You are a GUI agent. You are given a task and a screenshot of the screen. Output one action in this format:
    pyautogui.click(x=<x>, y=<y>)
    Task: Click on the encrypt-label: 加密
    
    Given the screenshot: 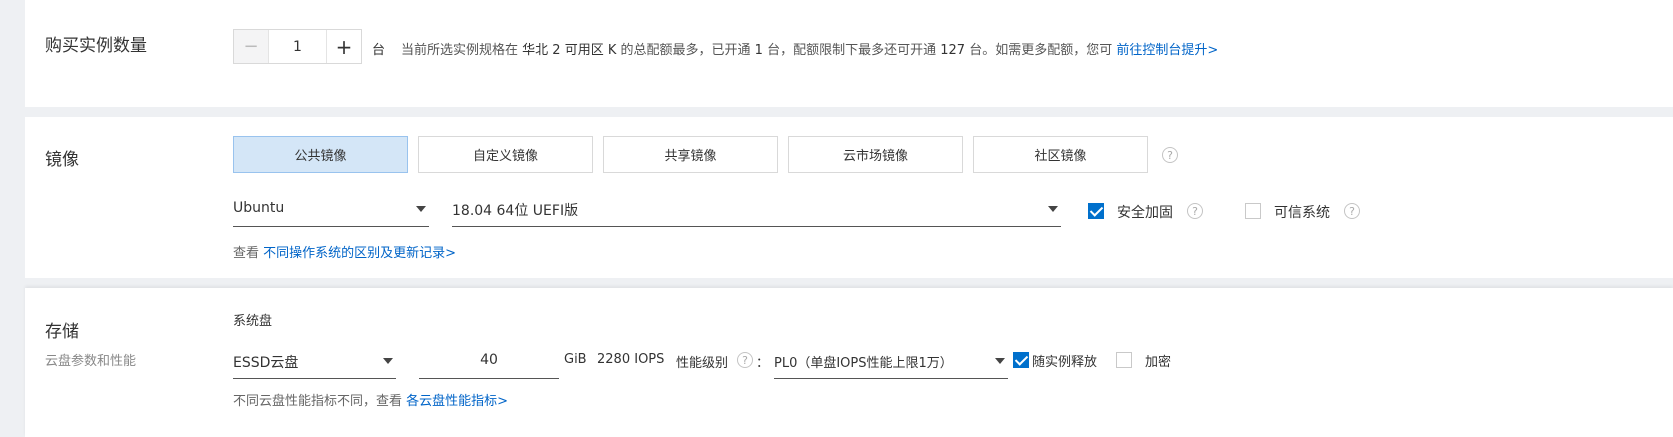 What is the action you would take?
    pyautogui.click(x=1158, y=362)
    